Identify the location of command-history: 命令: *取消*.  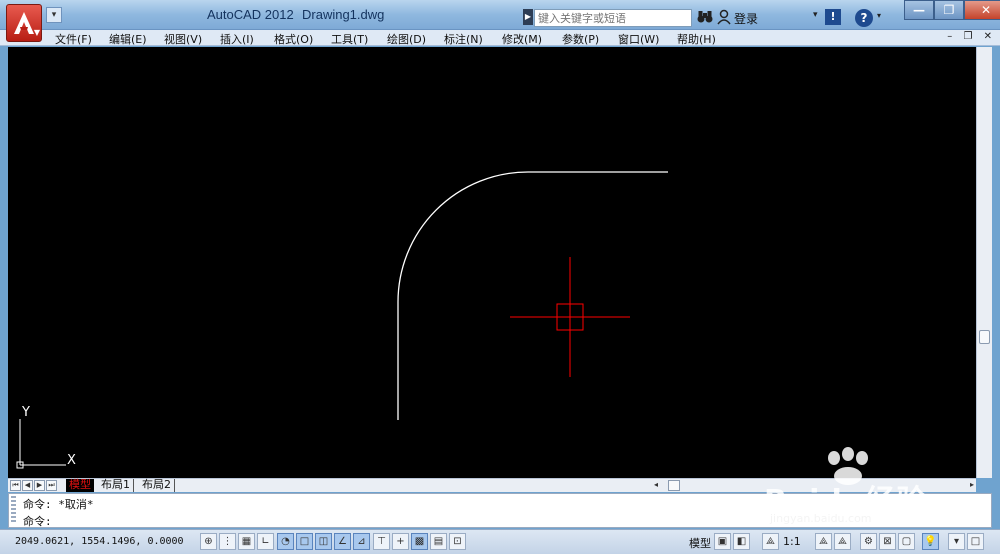
(58, 504).